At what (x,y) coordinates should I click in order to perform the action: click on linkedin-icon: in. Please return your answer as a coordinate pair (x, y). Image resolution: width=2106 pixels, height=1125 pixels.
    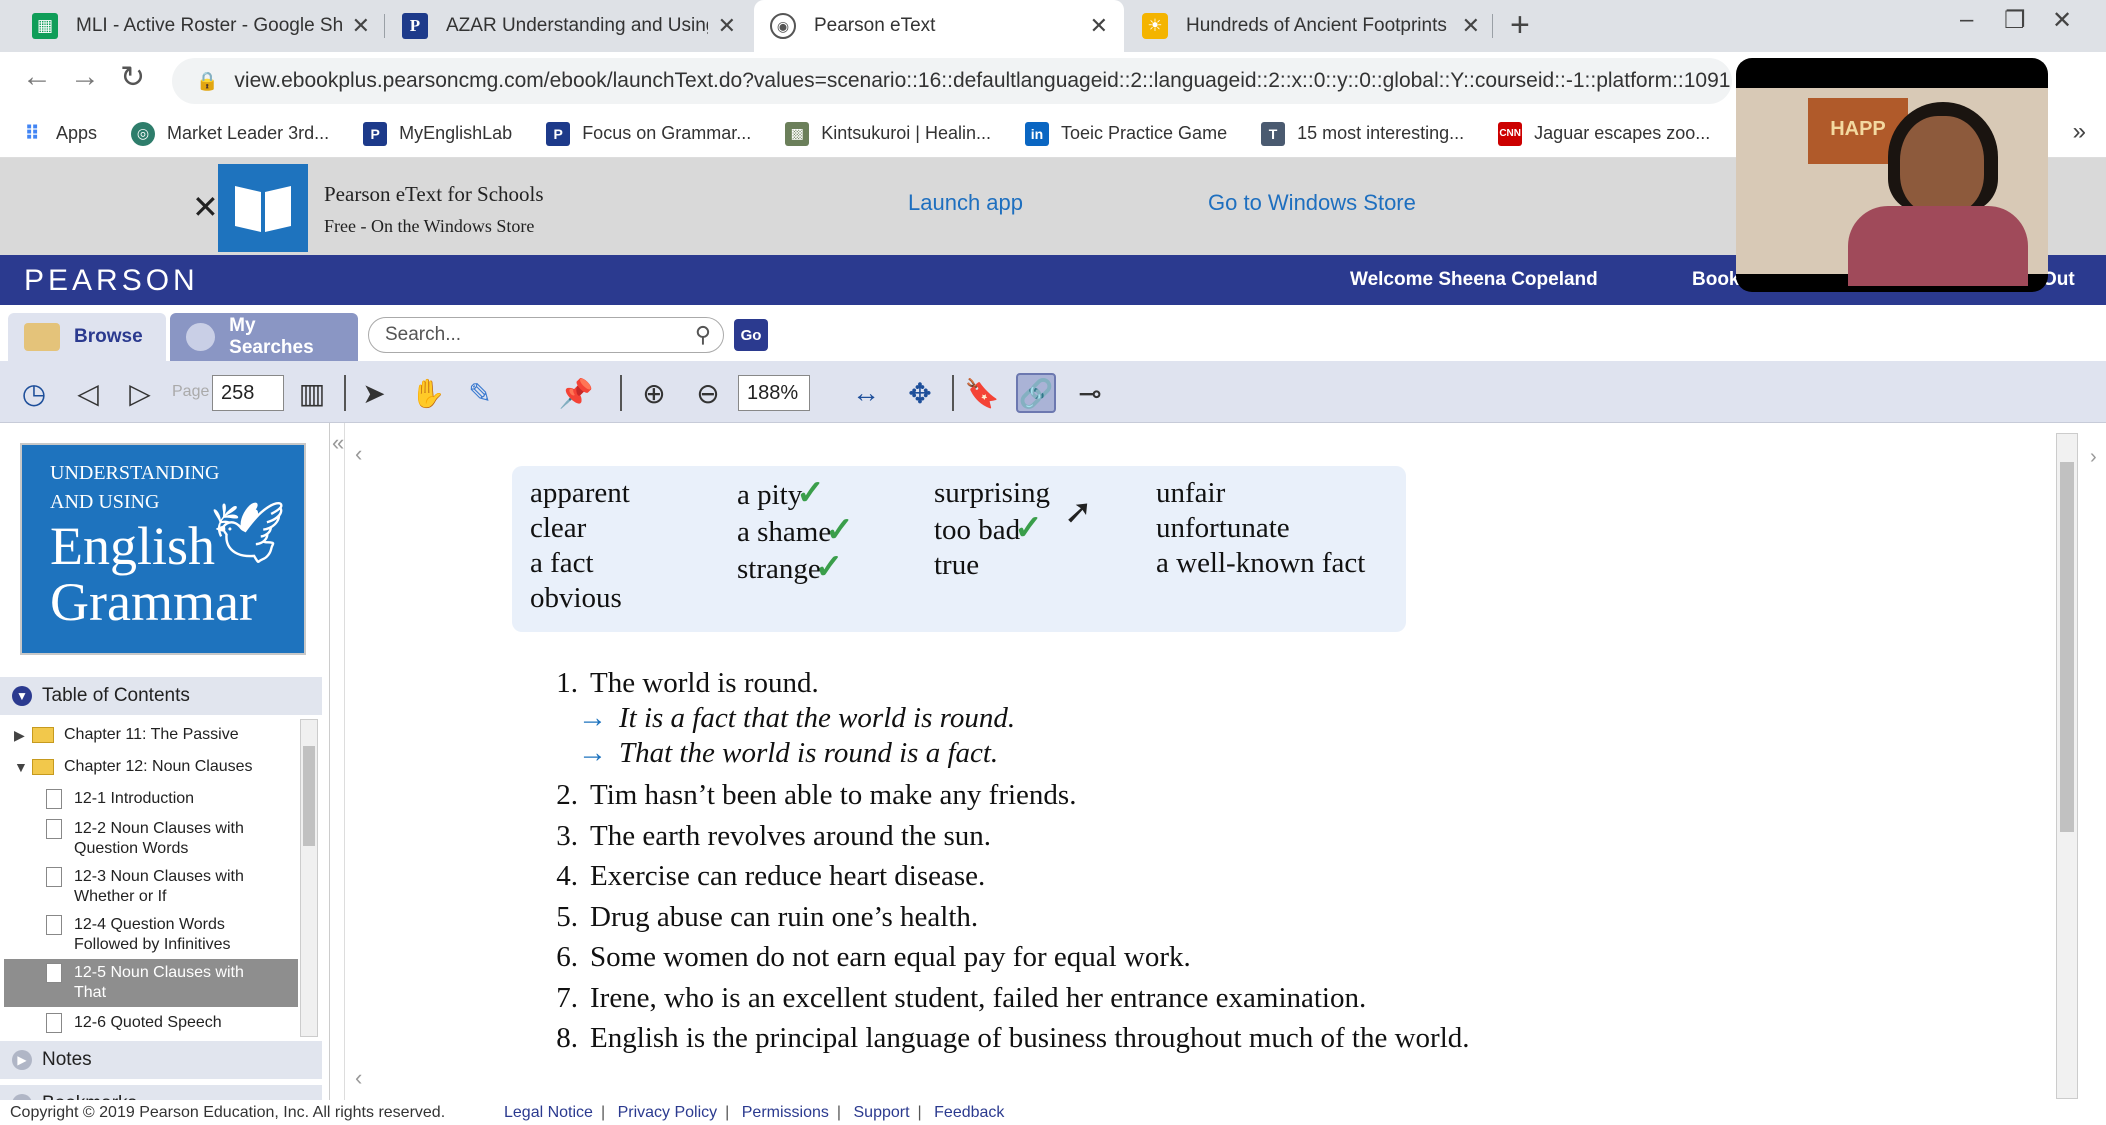
    Looking at the image, I should click on (1037, 133).